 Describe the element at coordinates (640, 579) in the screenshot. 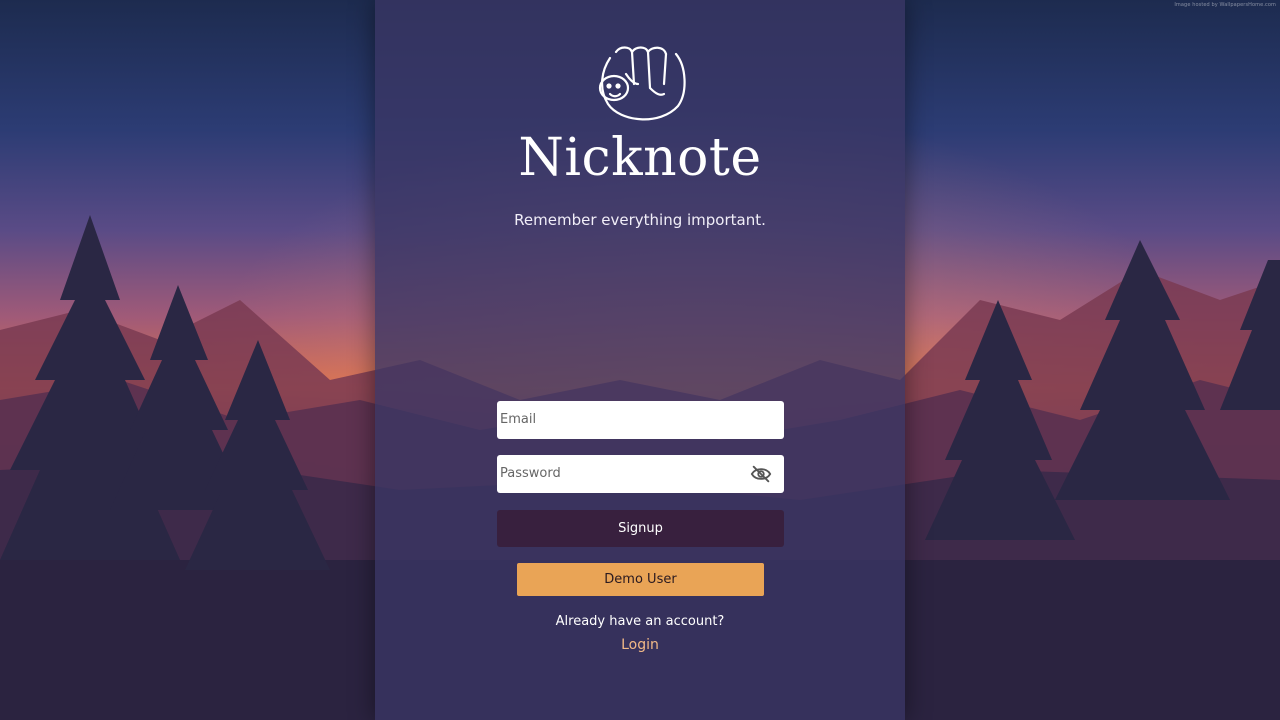

I see `demo-user-button: Demo User` at that location.